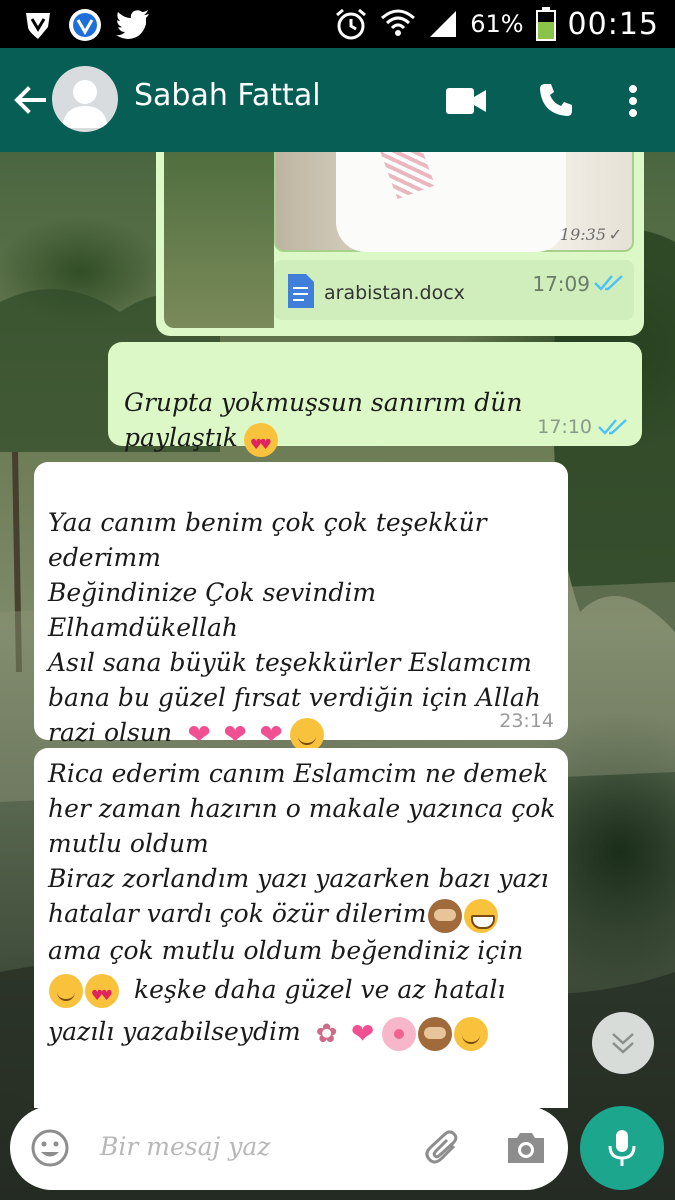 This screenshot has width=675, height=1200. I want to click on message-line: Rica ederim canım Eslamcim ne demek, so click(298, 773).